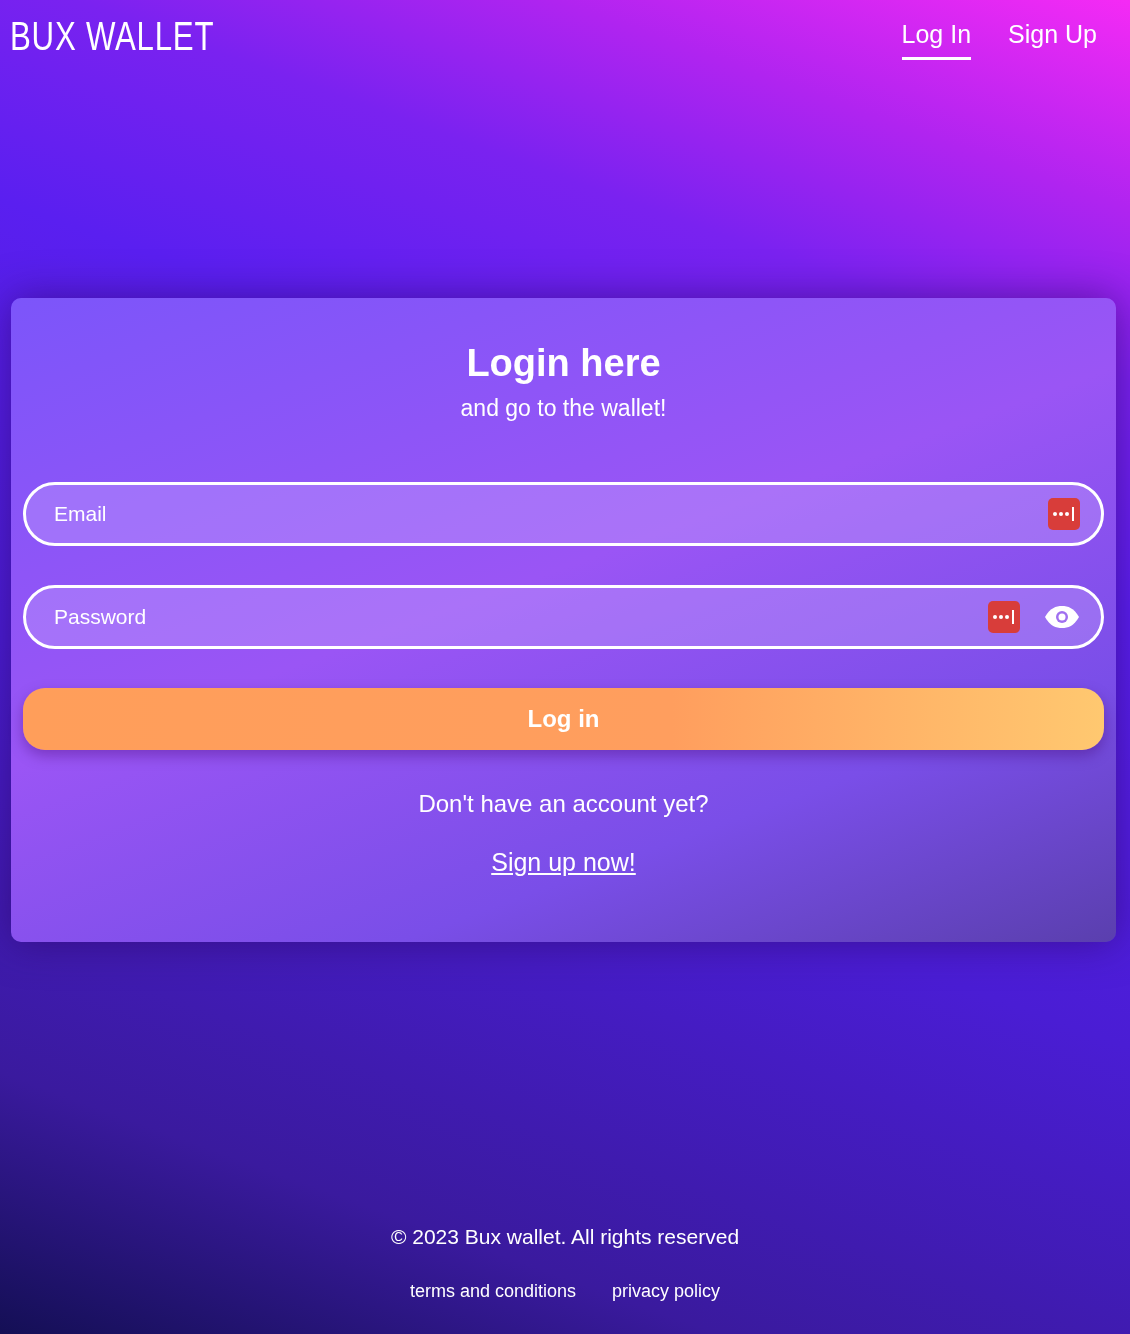  Describe the element at coordinates (563, 862) in the screenshot. I see `signup-link: Sign up now!` at that location.